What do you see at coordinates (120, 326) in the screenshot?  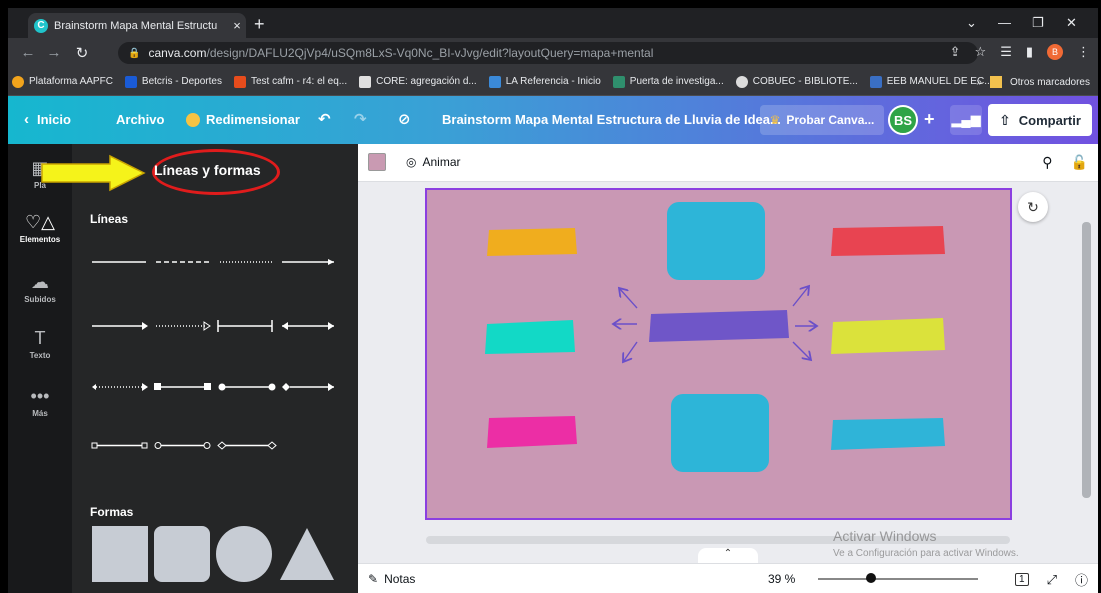 I see `line-arrow-right` at bounding box center [120, 326].